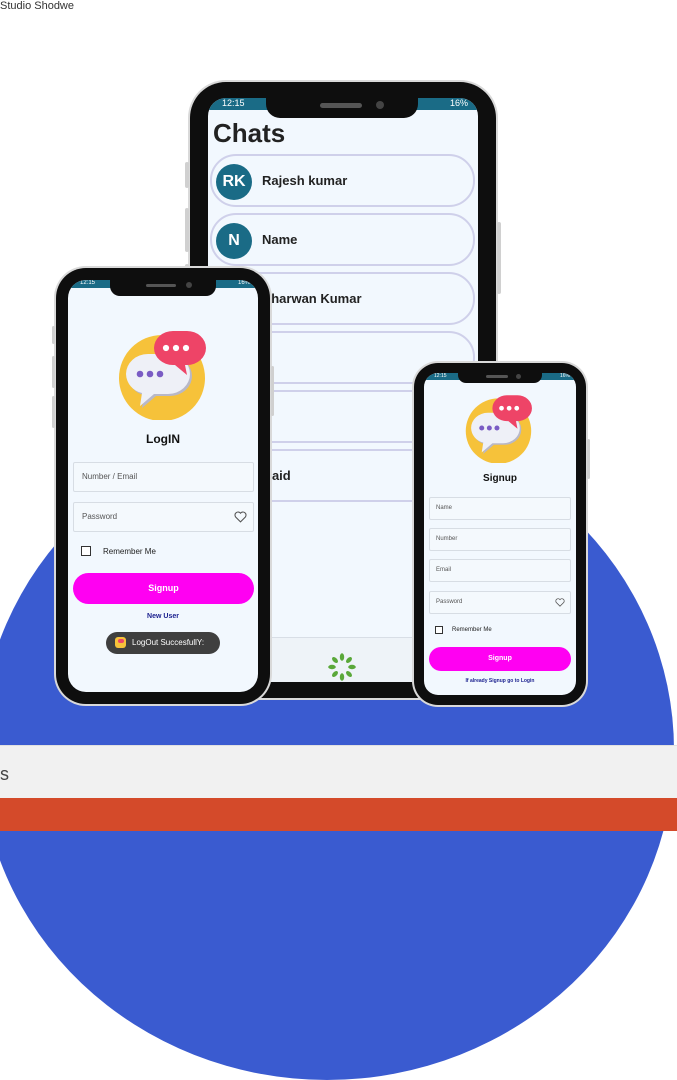  What do you see at coordinates (500, 681) in the screenshot?
I see `login-link: If already Signup go to Login` at bounding box center [500, 681].